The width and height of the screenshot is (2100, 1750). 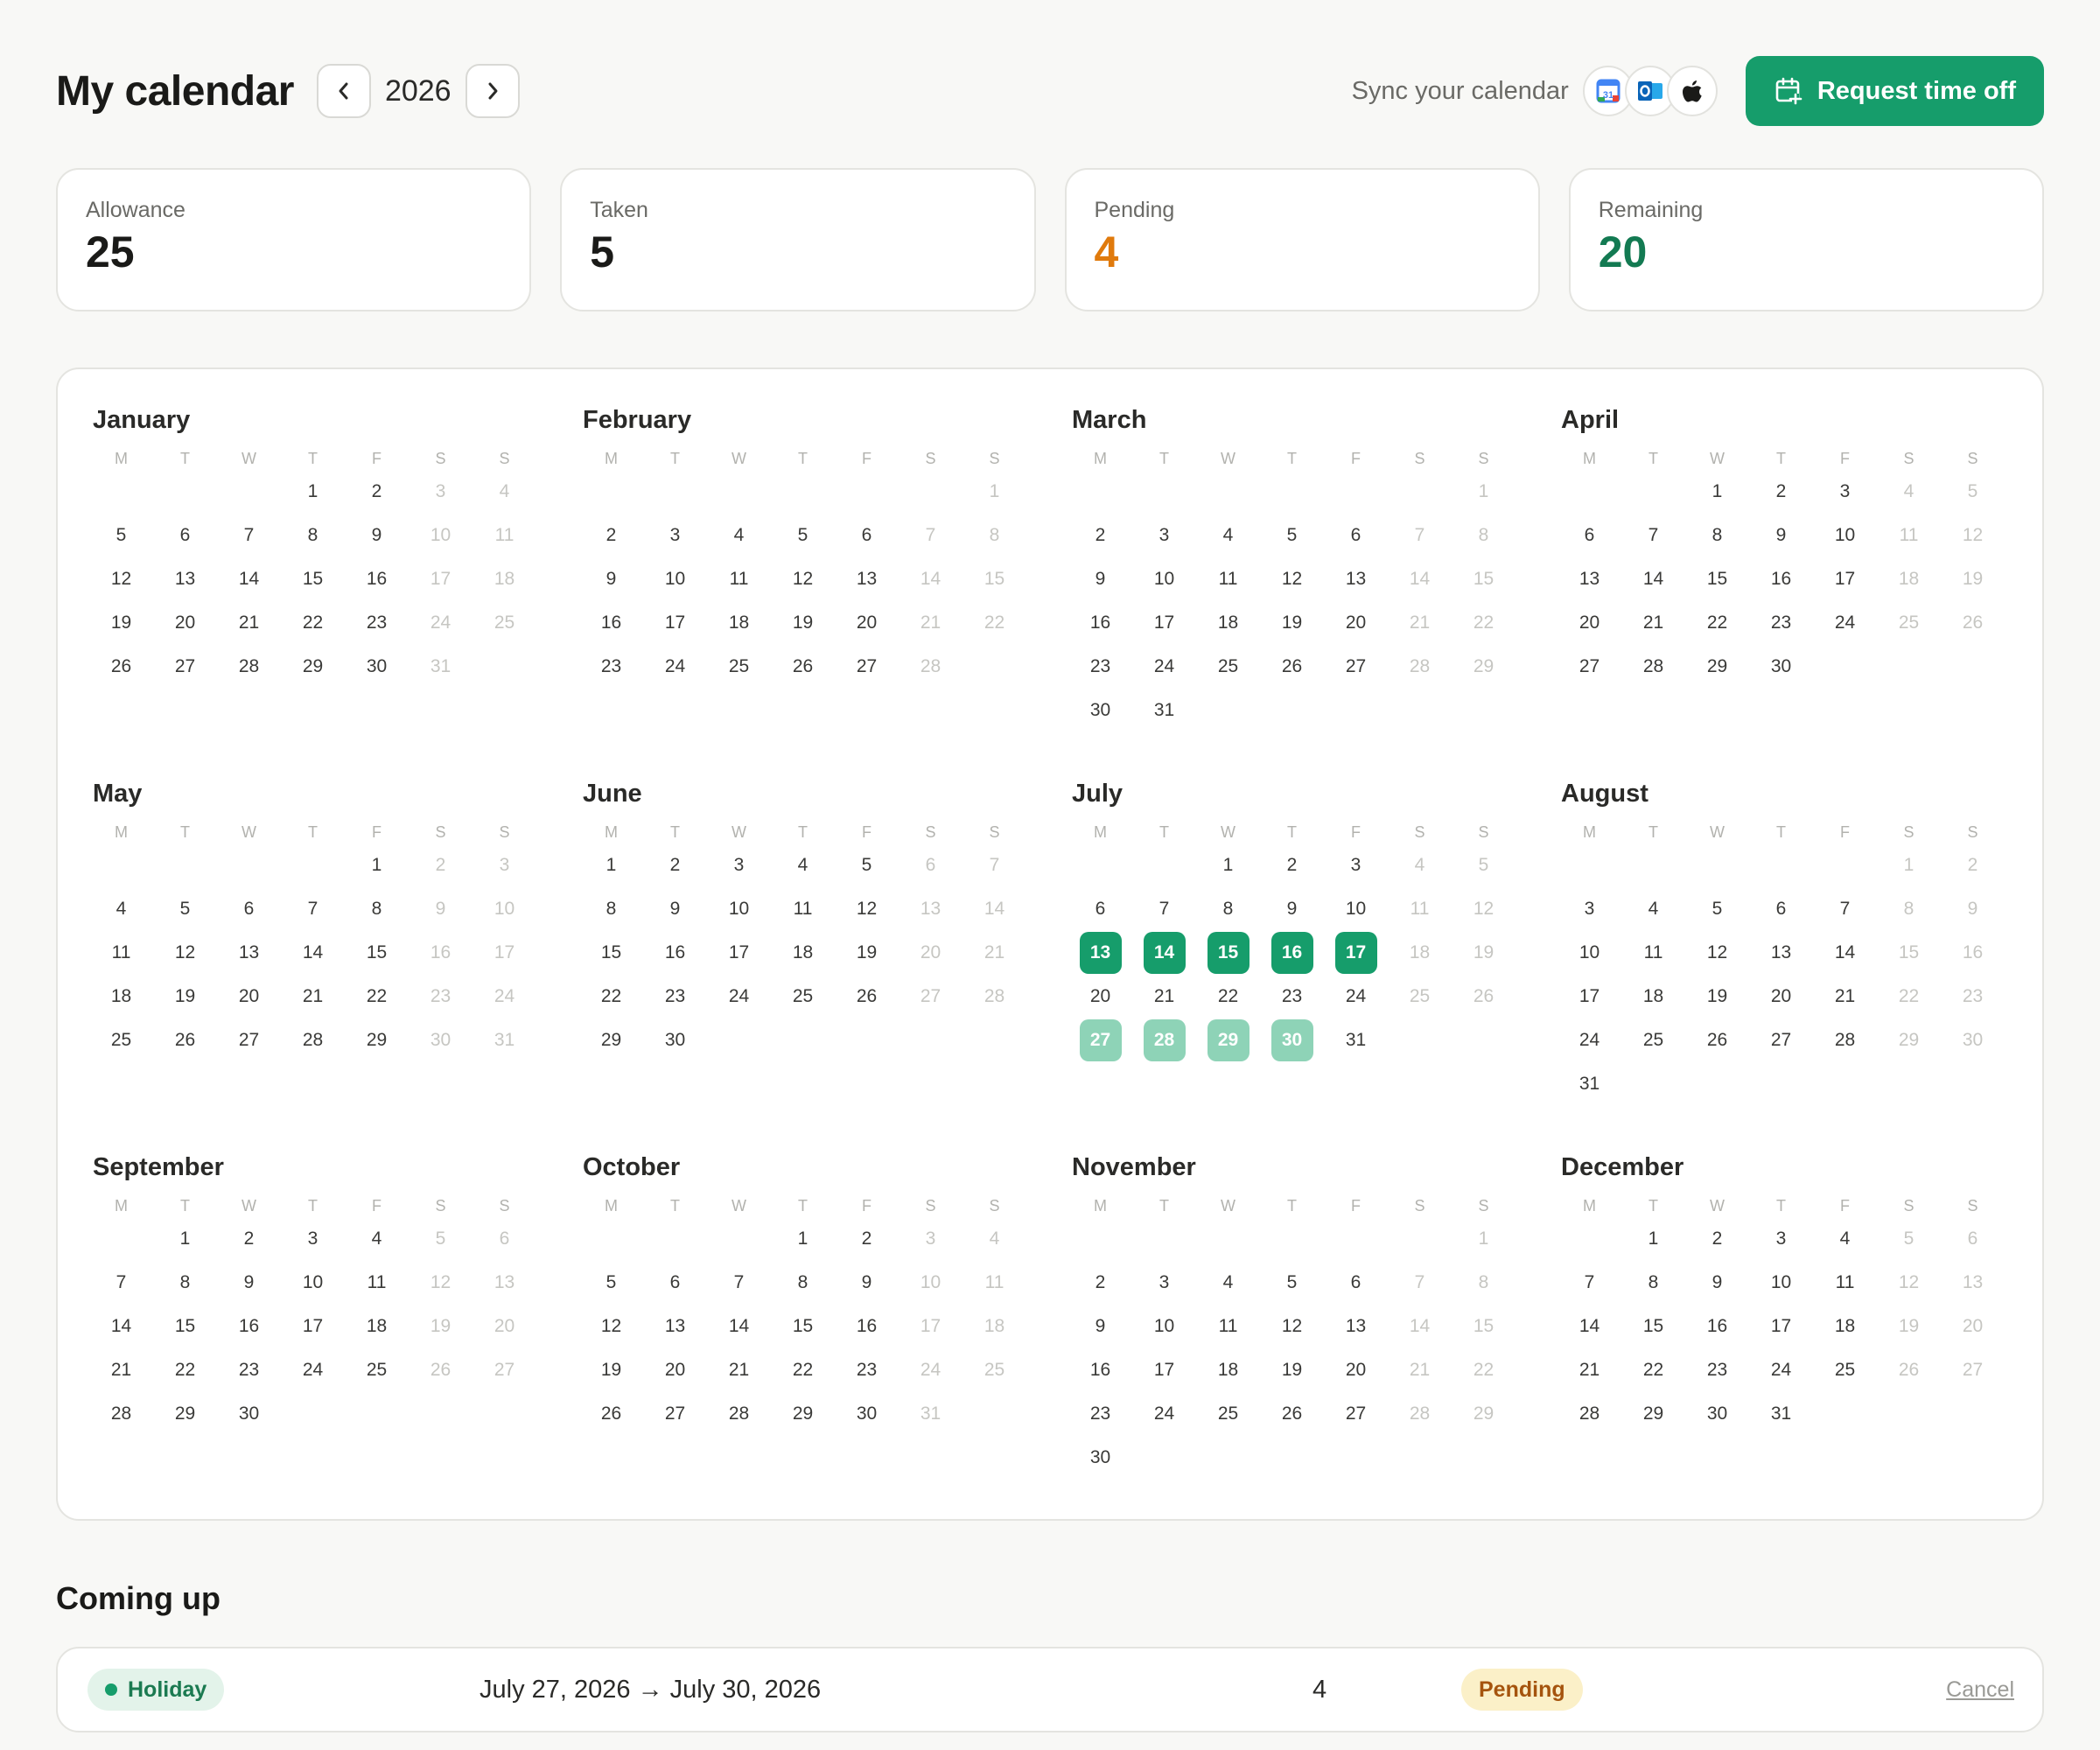 I want to click on day-weekend: 6, so click(x=1973, y=1239).